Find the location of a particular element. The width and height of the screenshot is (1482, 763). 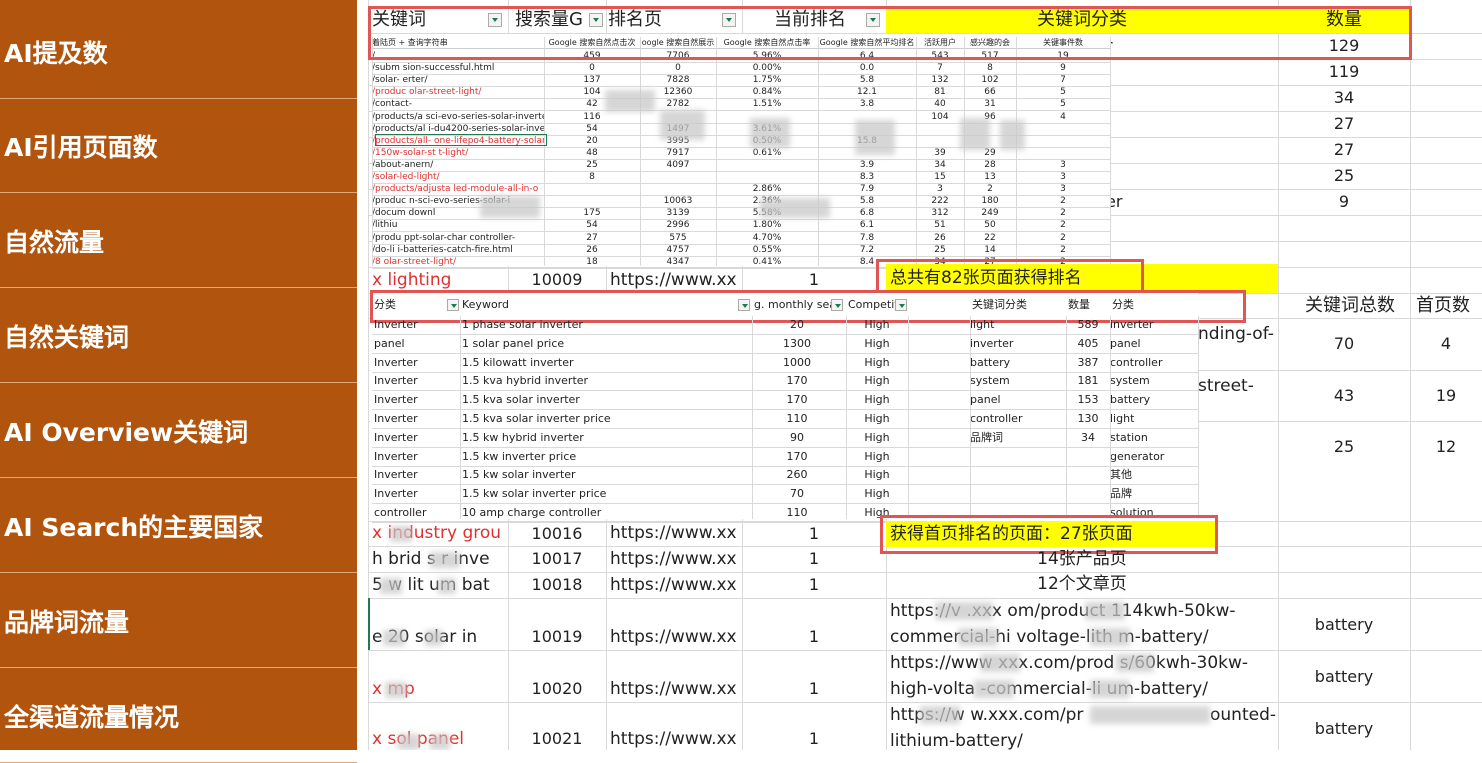

category-count: 25 is located at coordinates (1344, 176).